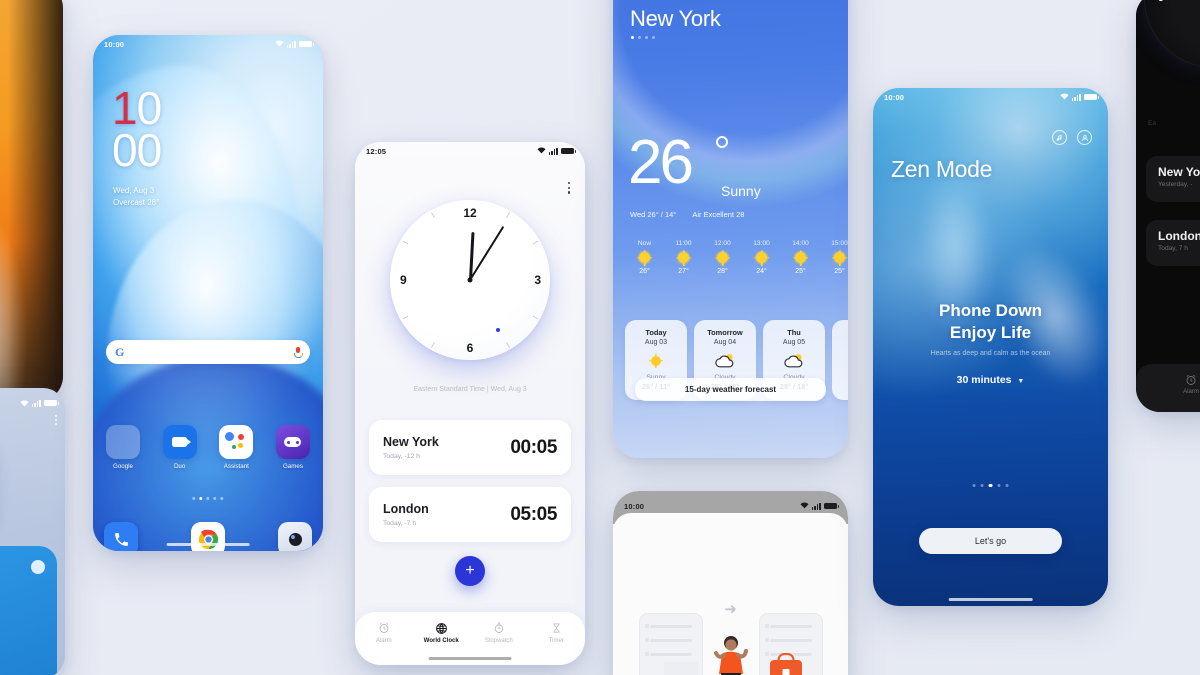 The width and height of the screenshot is (1200, 675). I want to click on tab-timer: Timer, so click(557, 632).